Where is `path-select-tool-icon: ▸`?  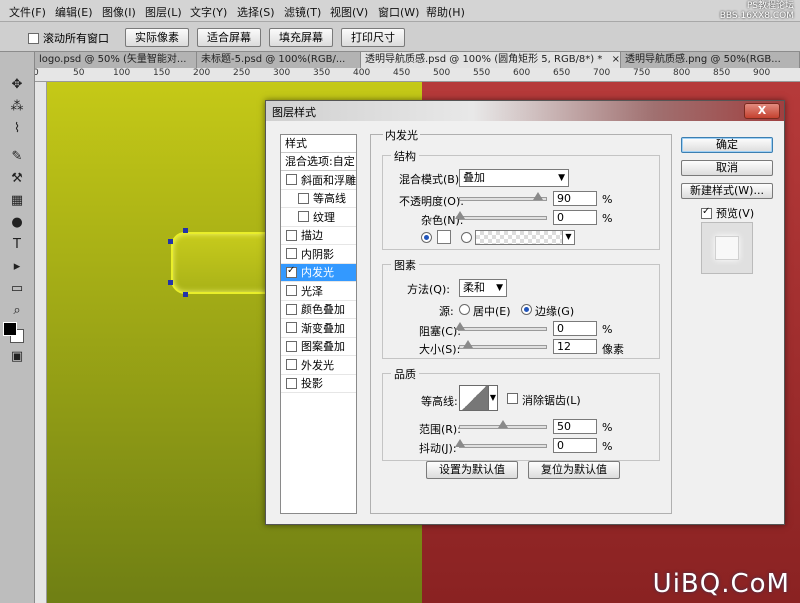
path-select-tool-icon: ▸ is located at coordinates (17, 267).